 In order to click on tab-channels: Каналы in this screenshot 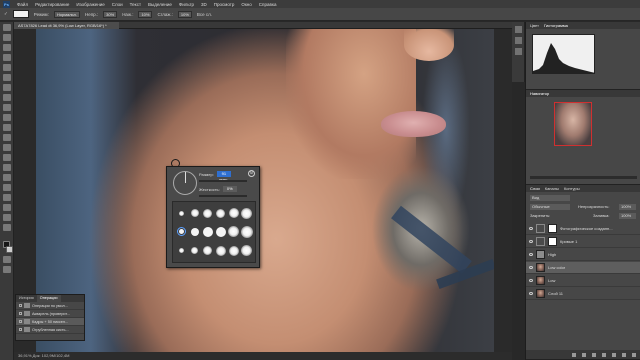, I will do `click(552, 188)`.